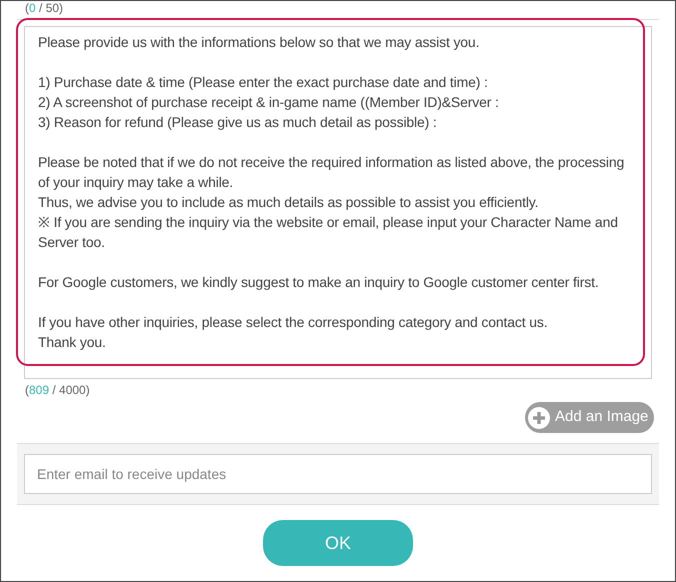 The width and height of the screenshot is (676, 582). I want to click on character-counter: (0 / 50), so click(44, 8).